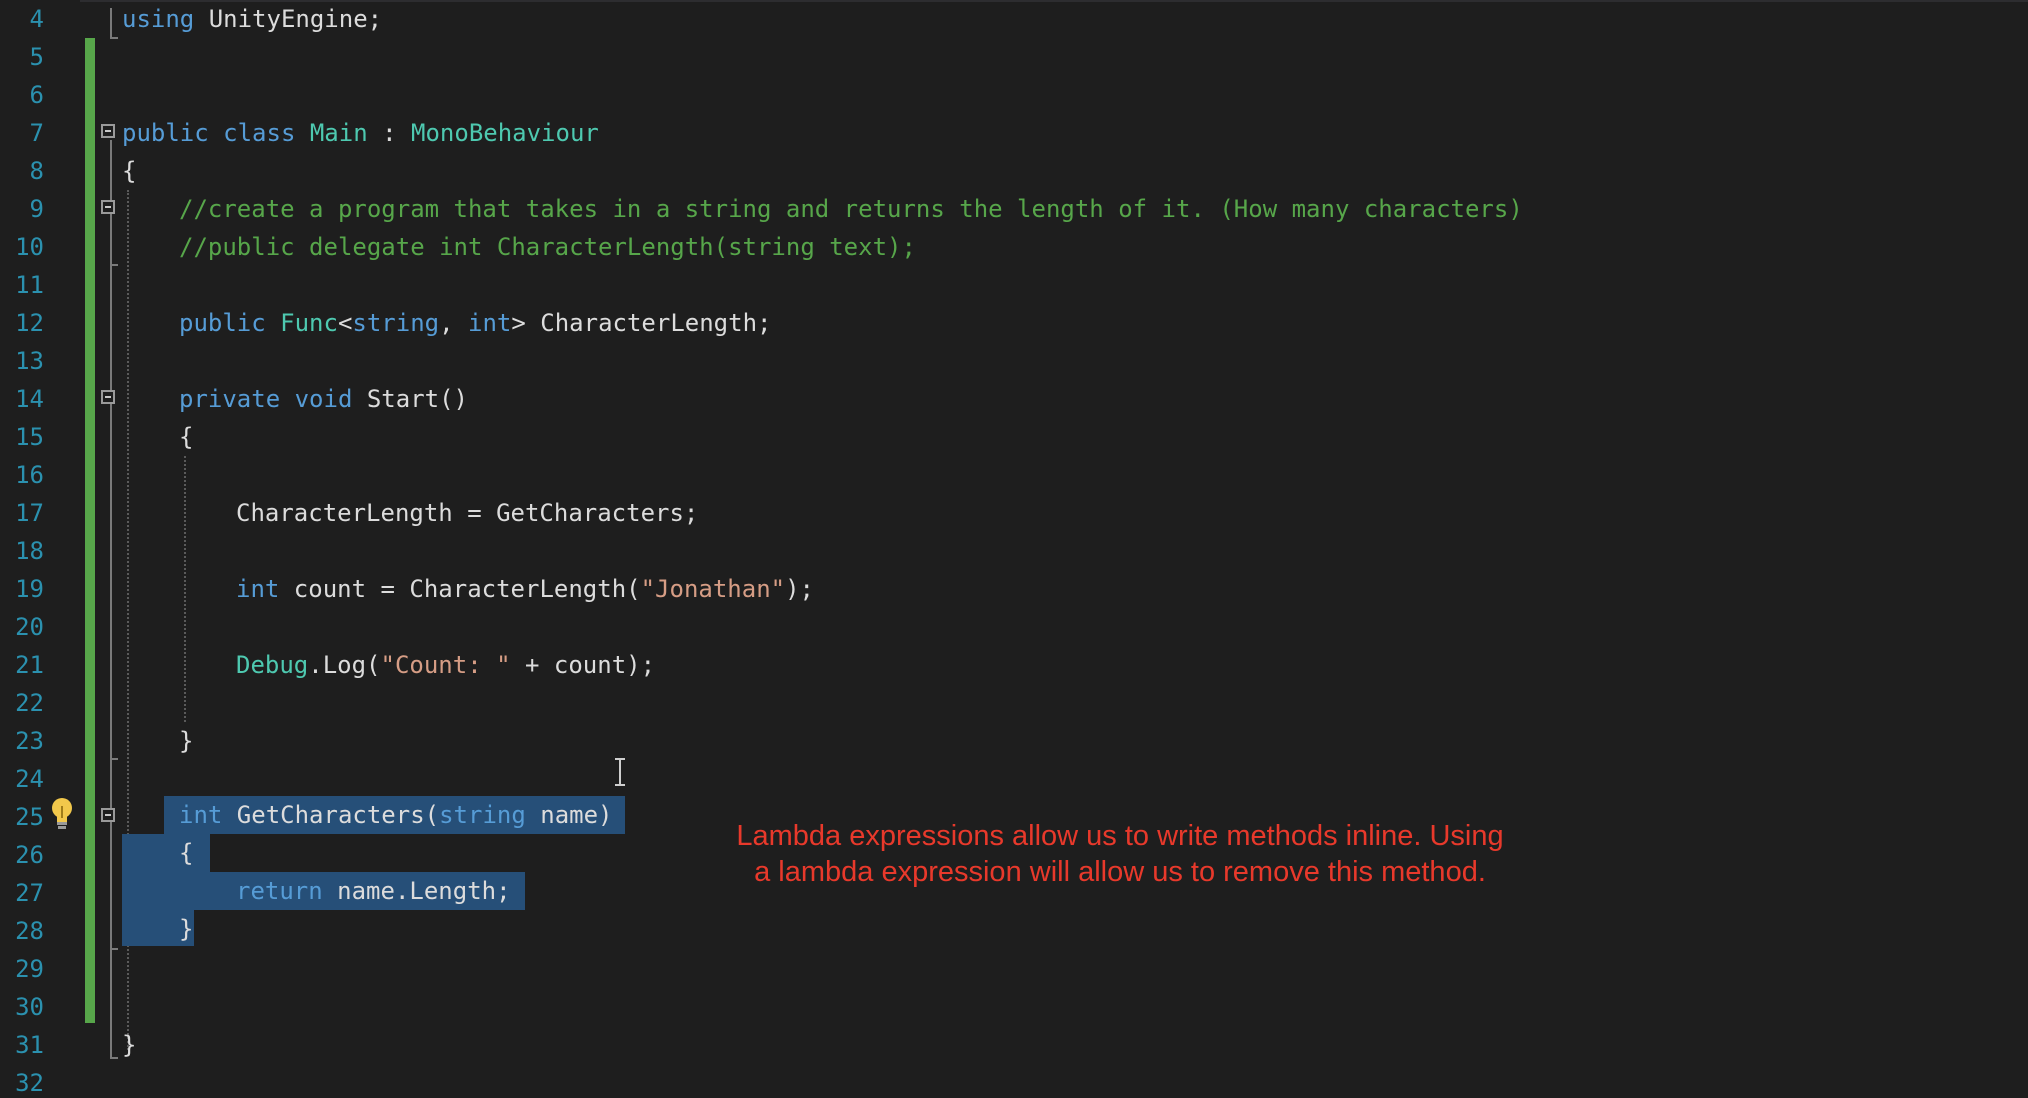  I want to click on code-line-8: {, so click(129, 171).